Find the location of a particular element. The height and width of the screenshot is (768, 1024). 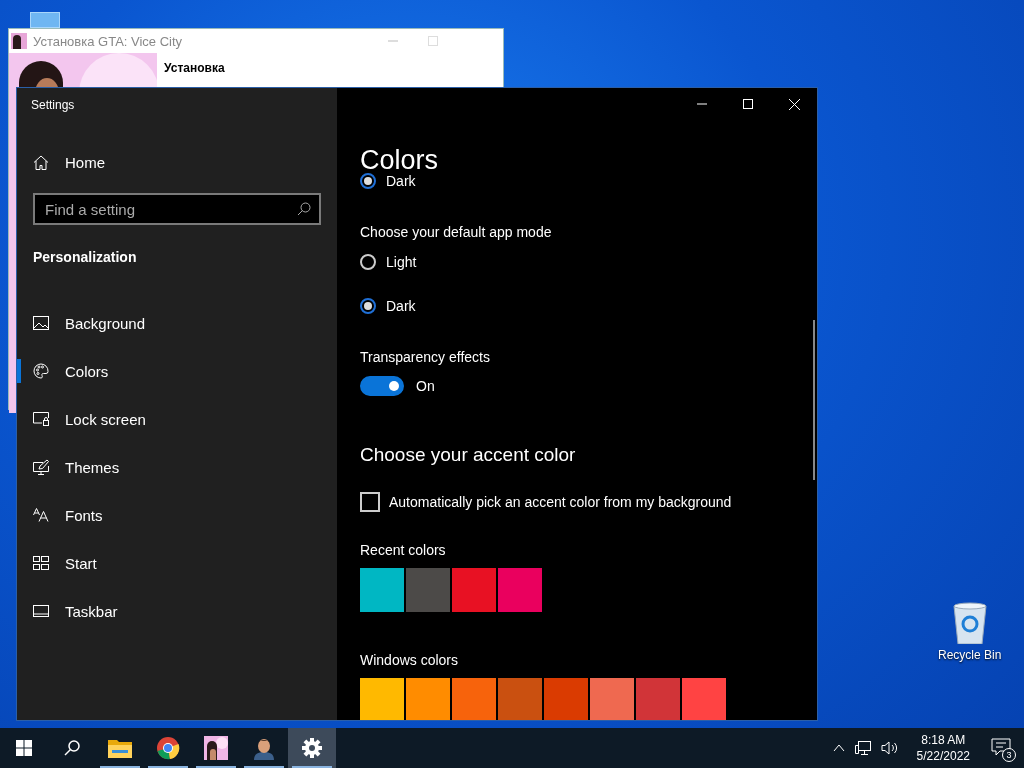

group-label: Choose your default app mode is located at coordinates (456, 232).